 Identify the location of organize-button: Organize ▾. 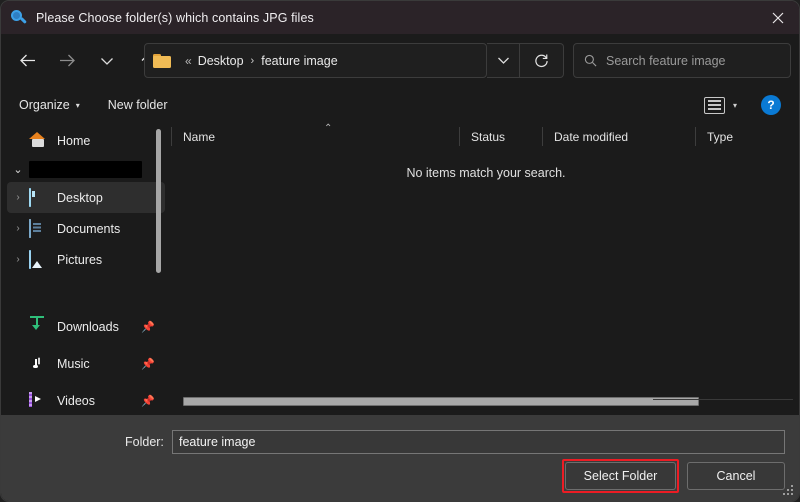
(49, 105).